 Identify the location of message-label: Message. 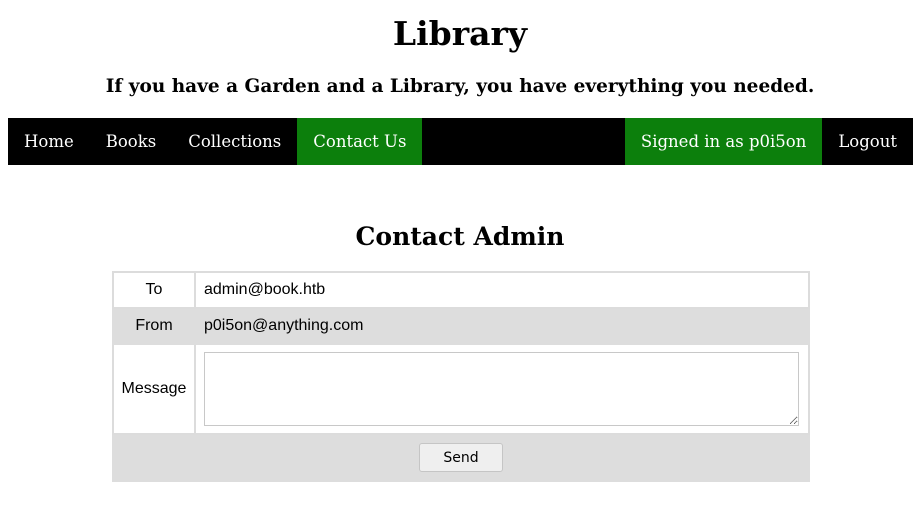
(154, 389).